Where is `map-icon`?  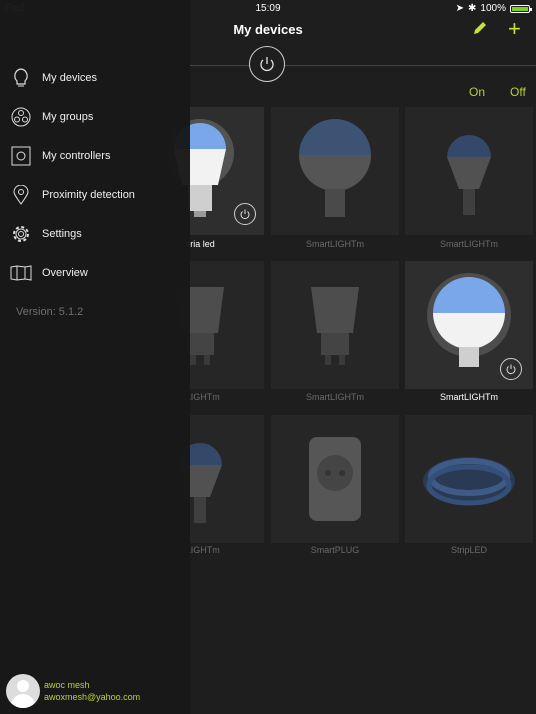
map-icon is located at coordinates (21, 273).